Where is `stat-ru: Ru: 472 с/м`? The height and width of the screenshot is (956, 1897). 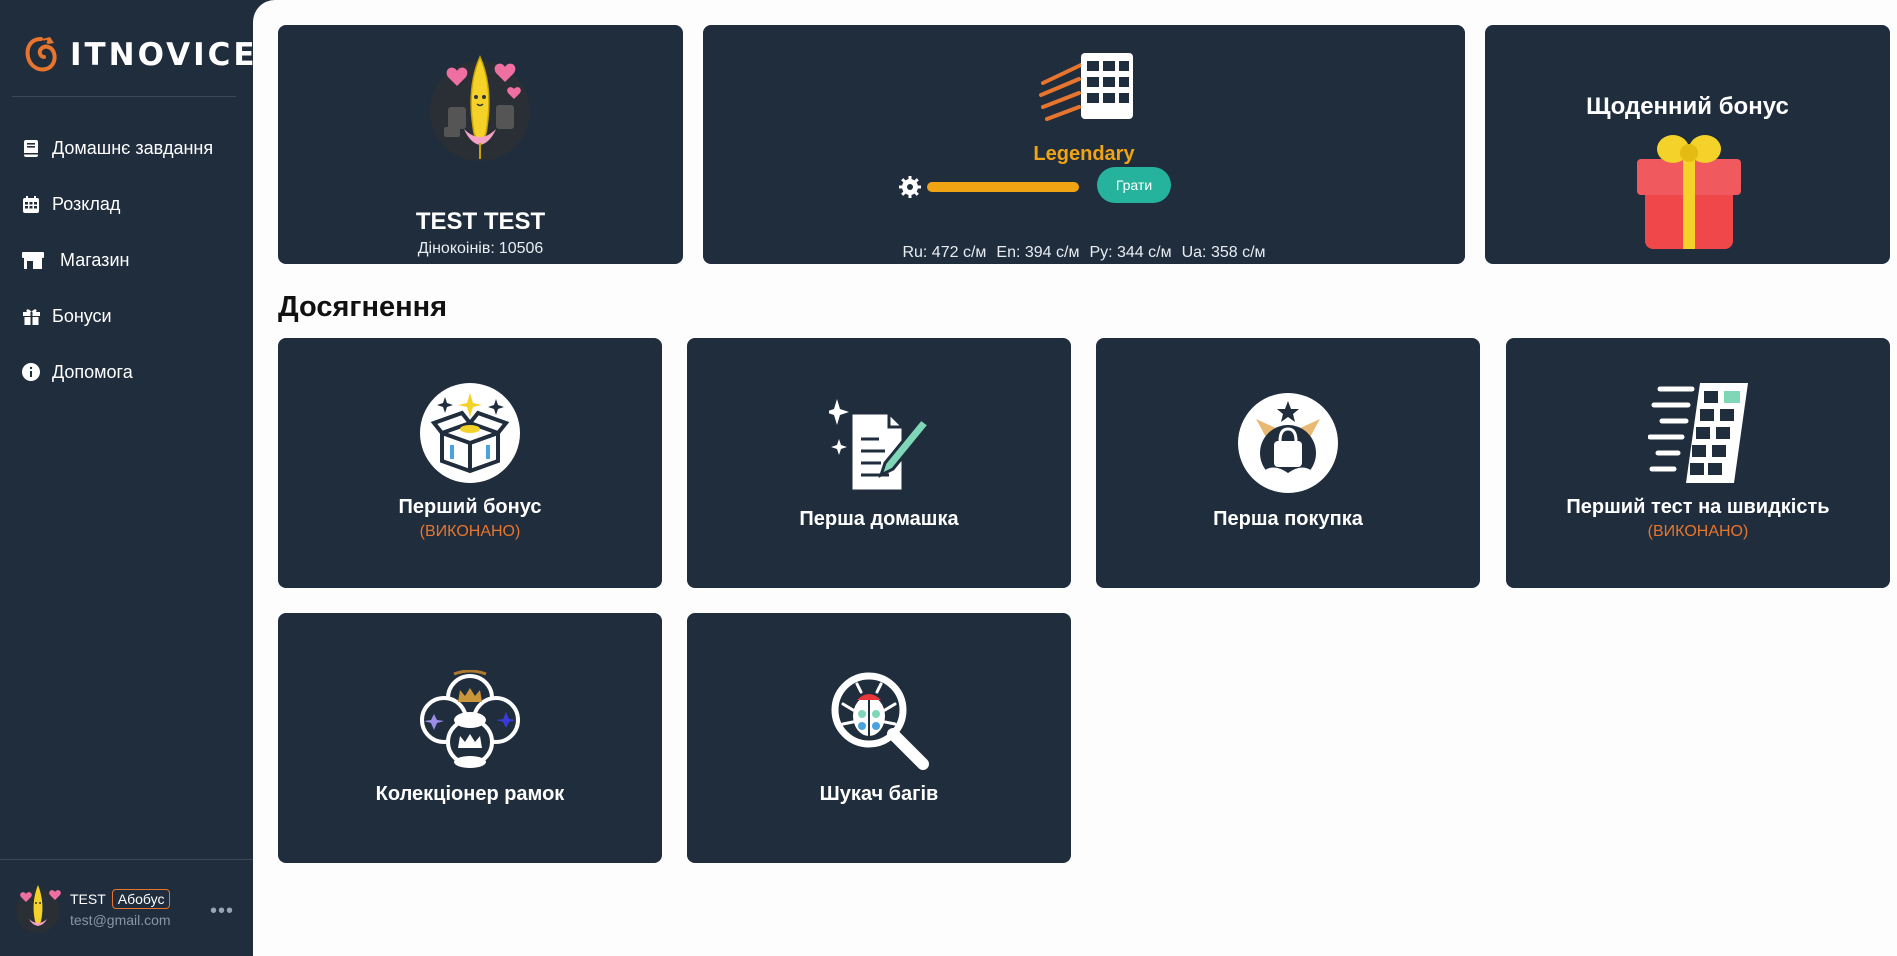 stat-ru: Ru: 472 с/м is located at coordinates (944, 252).